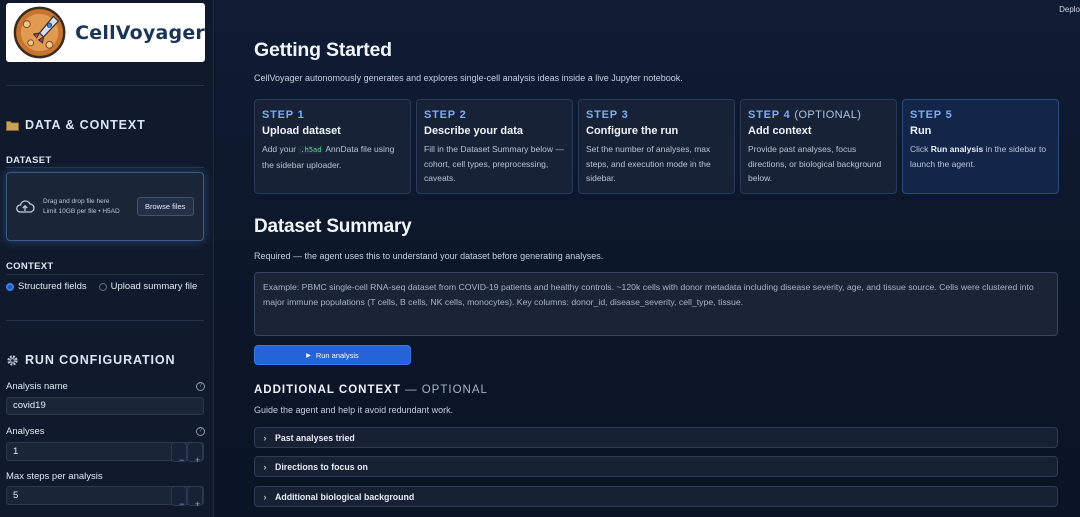 This screenshot has width=1080, height=517. Describe the element at coordinates (37, 386) in the screenshot. I see `analysis-name-label: Analysis name` at that location.